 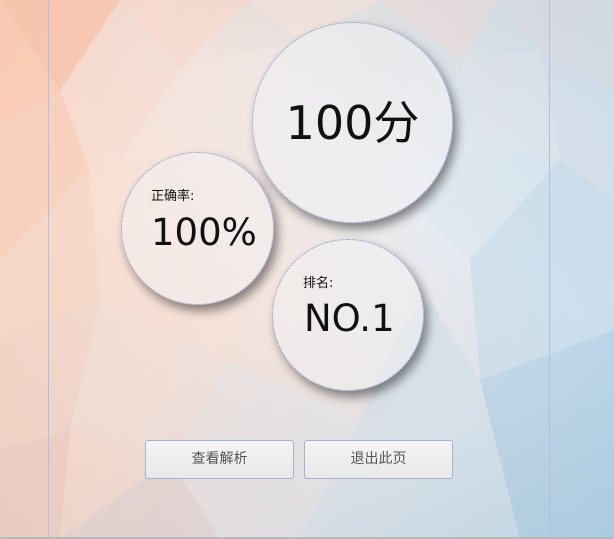 I want to click on score-value: 100分, so click(x=352, y=123).